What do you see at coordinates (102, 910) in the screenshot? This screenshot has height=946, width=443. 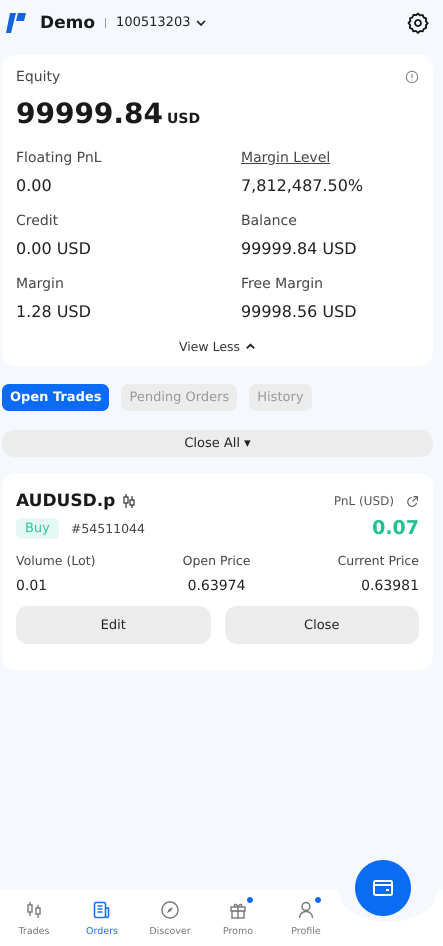 I see `document-icon` at bounding box center [102, 910].